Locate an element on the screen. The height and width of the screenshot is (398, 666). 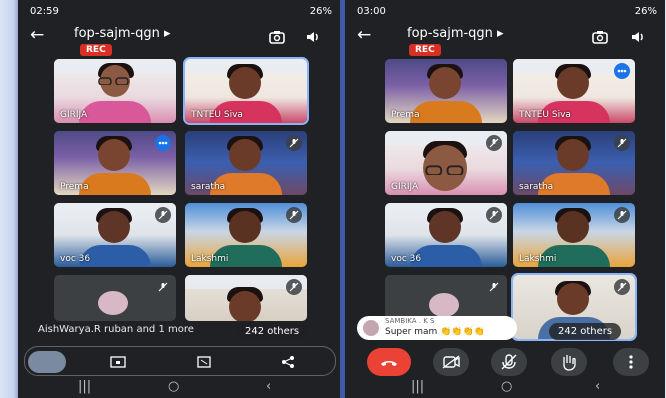
screen-icon is located at coordinates (118, 364).